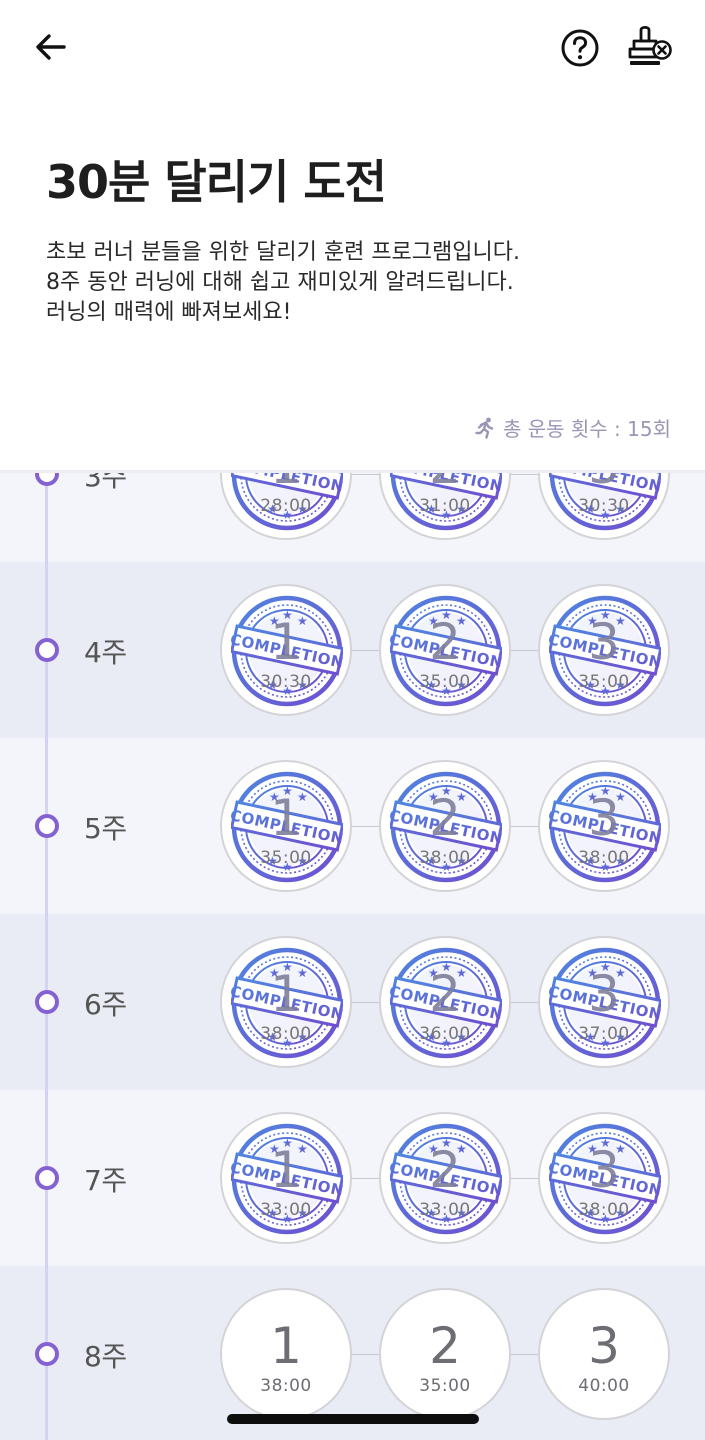 This screenshot has height=1440, width=705. I want to click on session-time: 28:00, so click(286, 506).